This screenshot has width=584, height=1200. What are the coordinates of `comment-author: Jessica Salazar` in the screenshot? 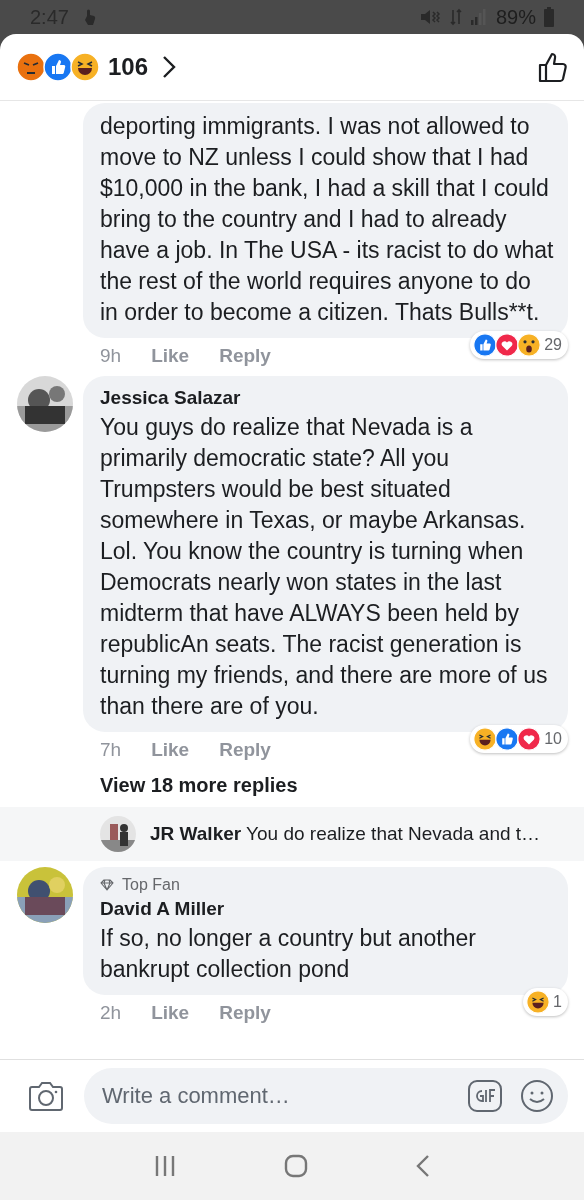 It's located at (327, 398).